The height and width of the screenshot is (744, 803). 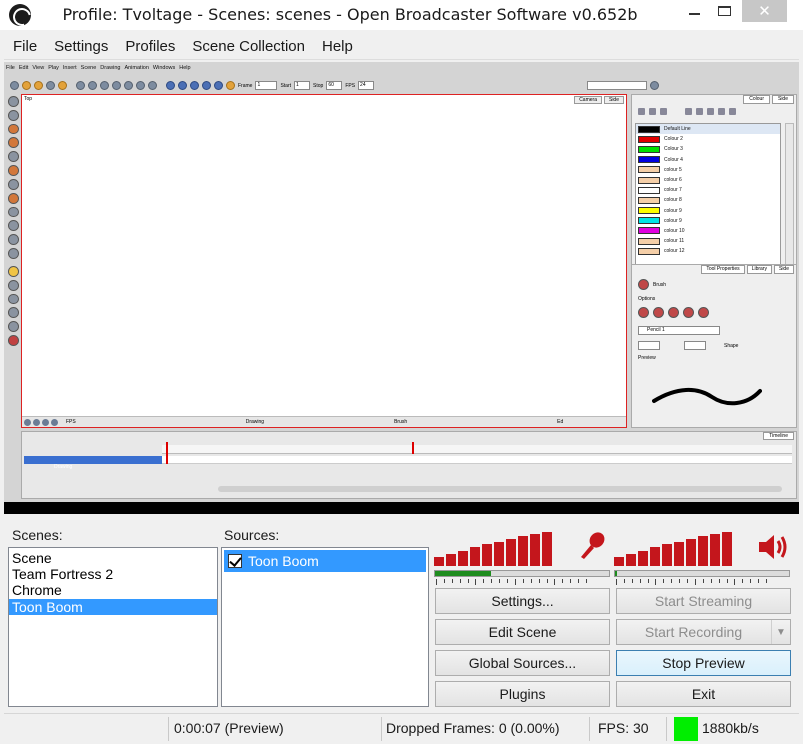 What do you see at coordinates (623, 728) in the screenshot?
I see `fps-readout: FPS: 30` at bounding box center [623, 728].